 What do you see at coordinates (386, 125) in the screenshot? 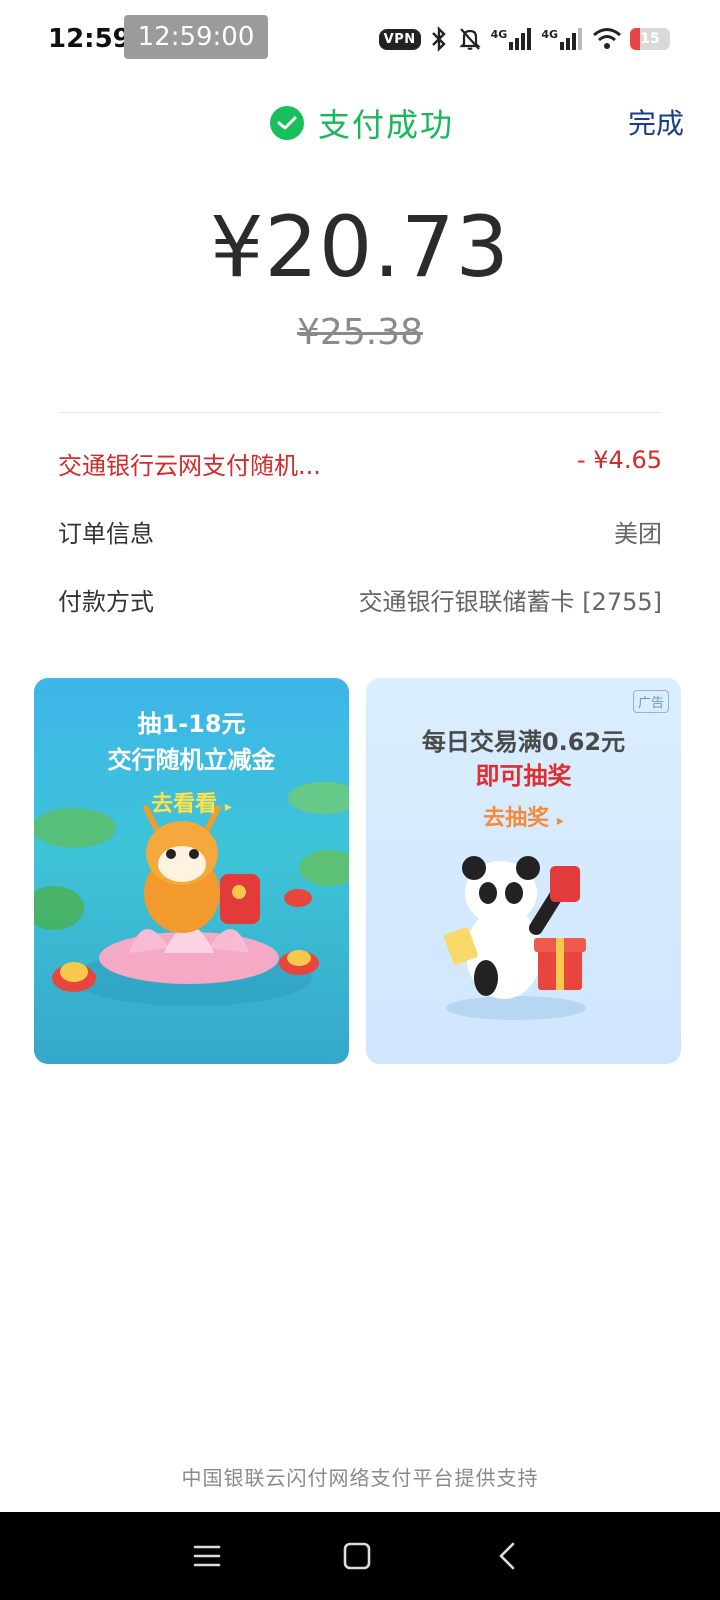
I see `success-text: 支付成功` at bounding box center [386, 125].